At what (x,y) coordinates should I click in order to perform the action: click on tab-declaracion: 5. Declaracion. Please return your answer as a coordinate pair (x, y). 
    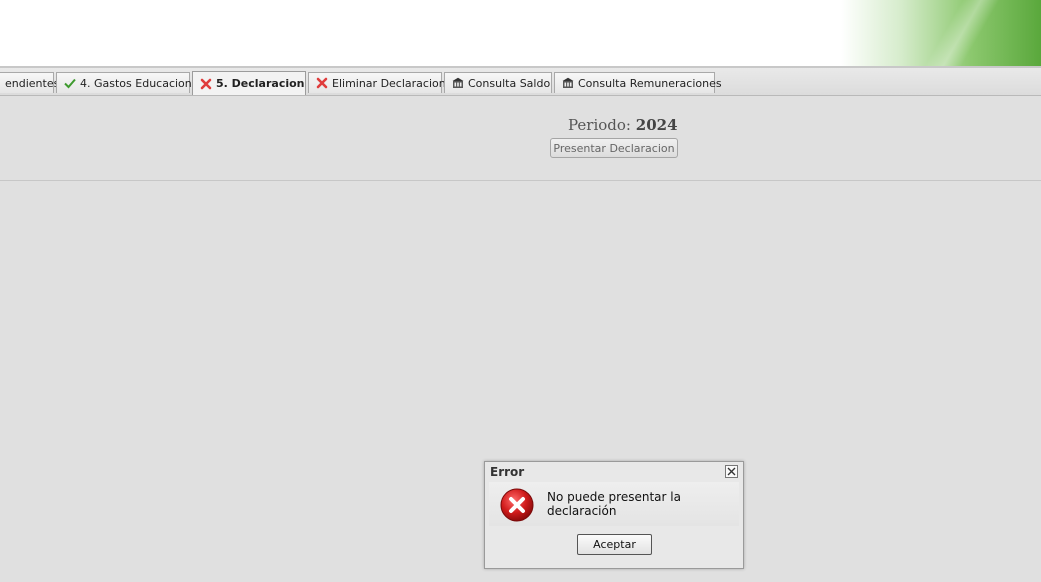
    Looking at the image, I should click on (249, 83).